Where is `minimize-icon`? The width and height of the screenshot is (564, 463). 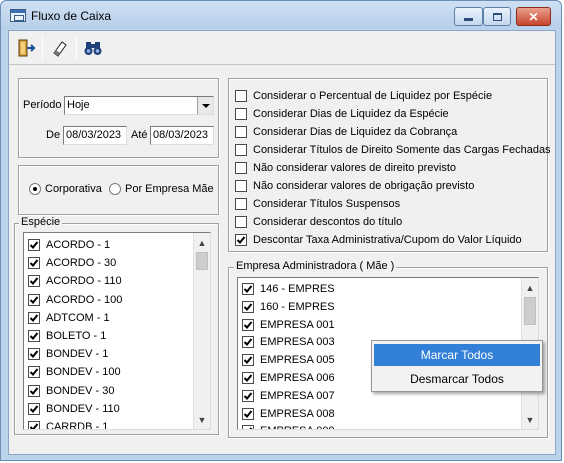 minimize-icon is located at coordinates (468, 19).